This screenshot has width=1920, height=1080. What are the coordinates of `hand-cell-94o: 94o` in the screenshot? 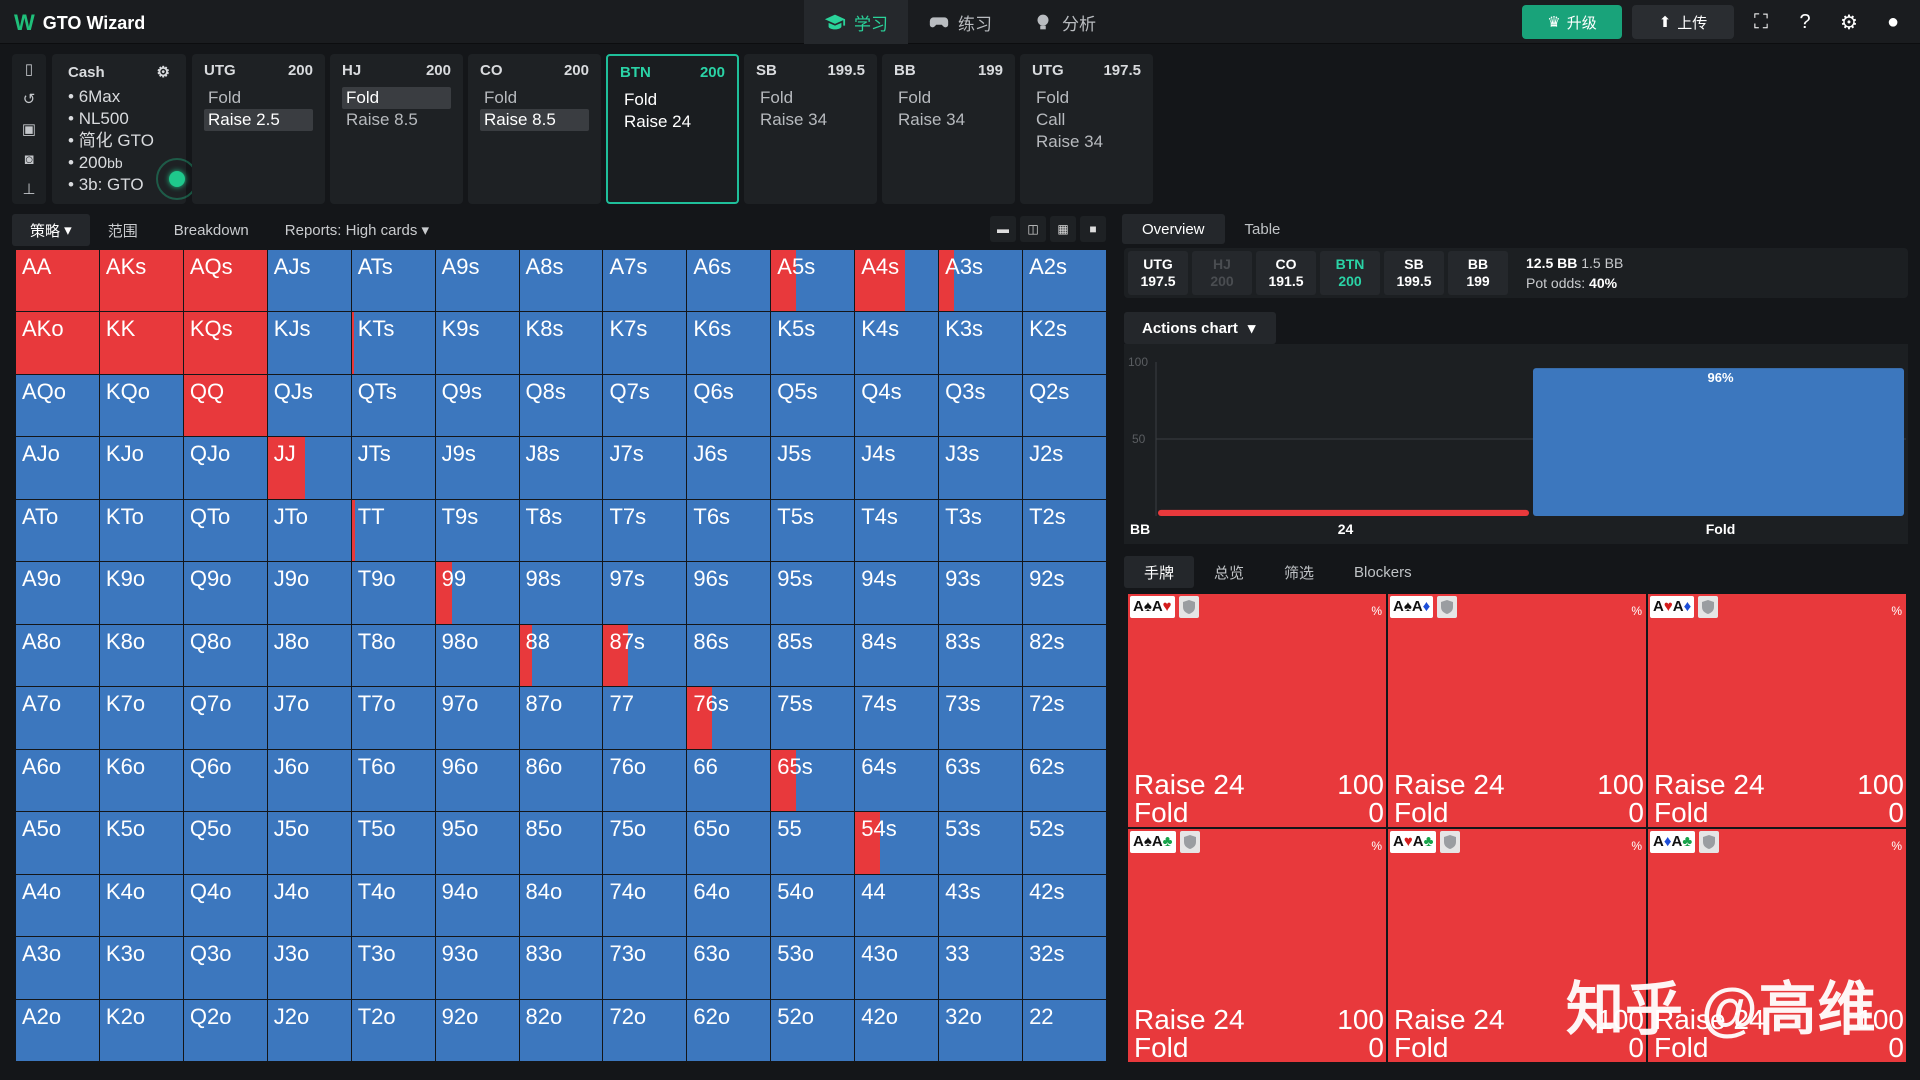 It's located at (477, 905).